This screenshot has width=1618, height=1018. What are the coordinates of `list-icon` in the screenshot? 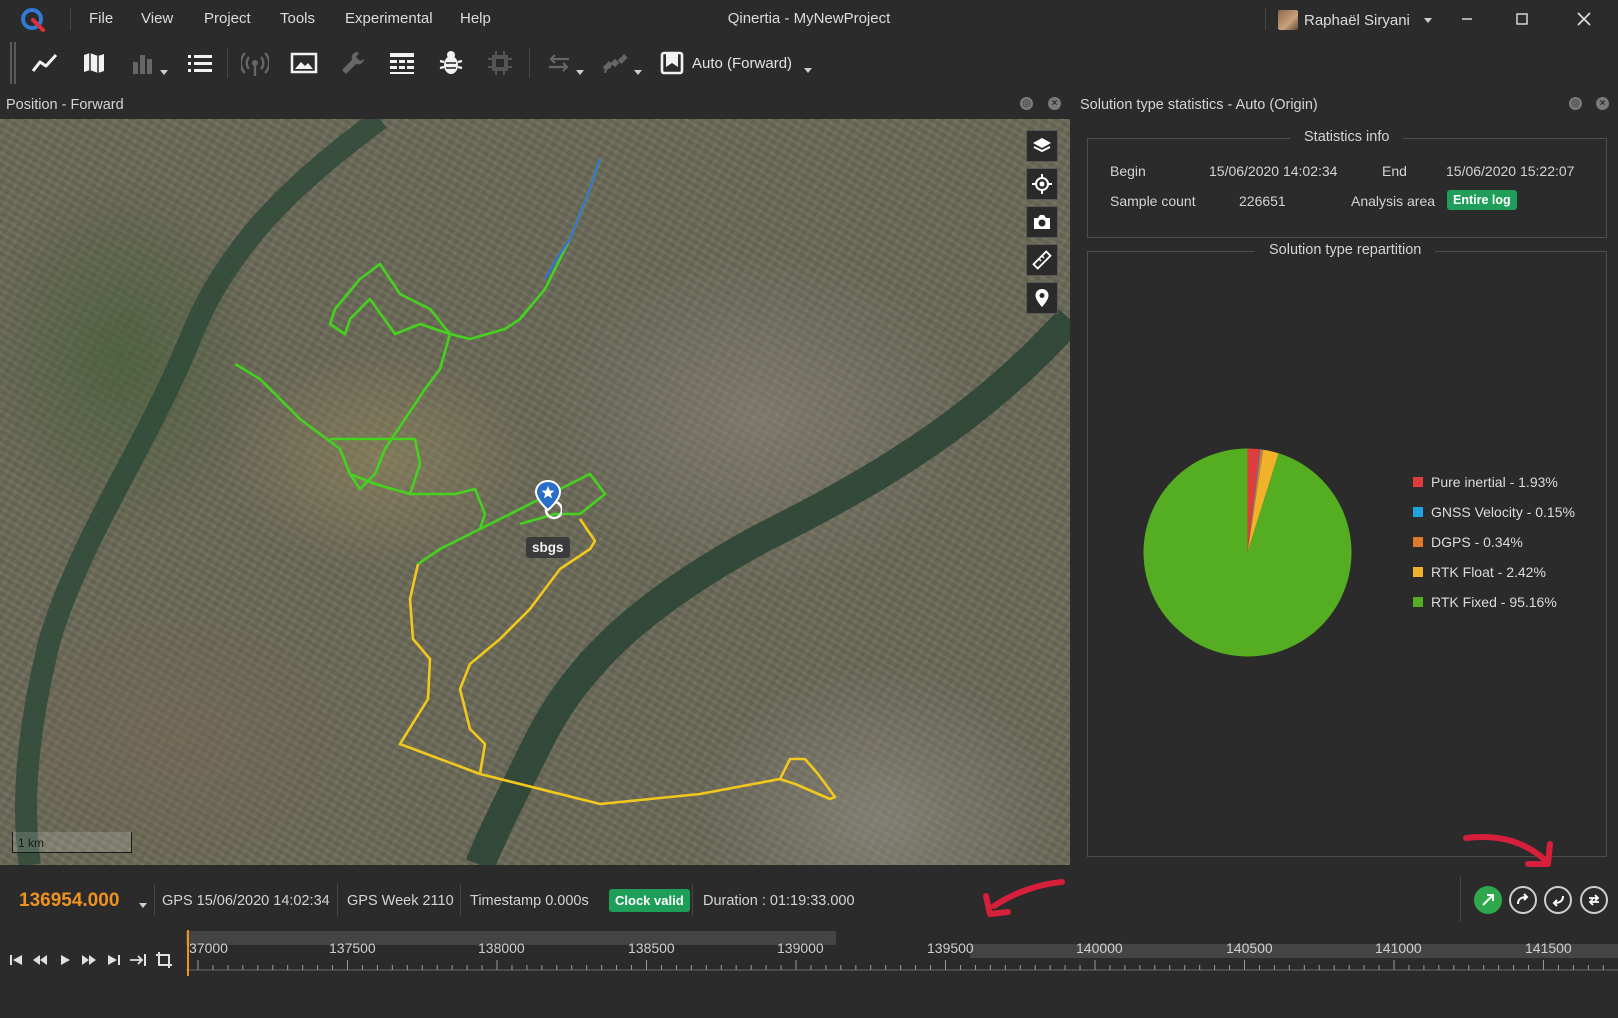 It's located at (200, 63).